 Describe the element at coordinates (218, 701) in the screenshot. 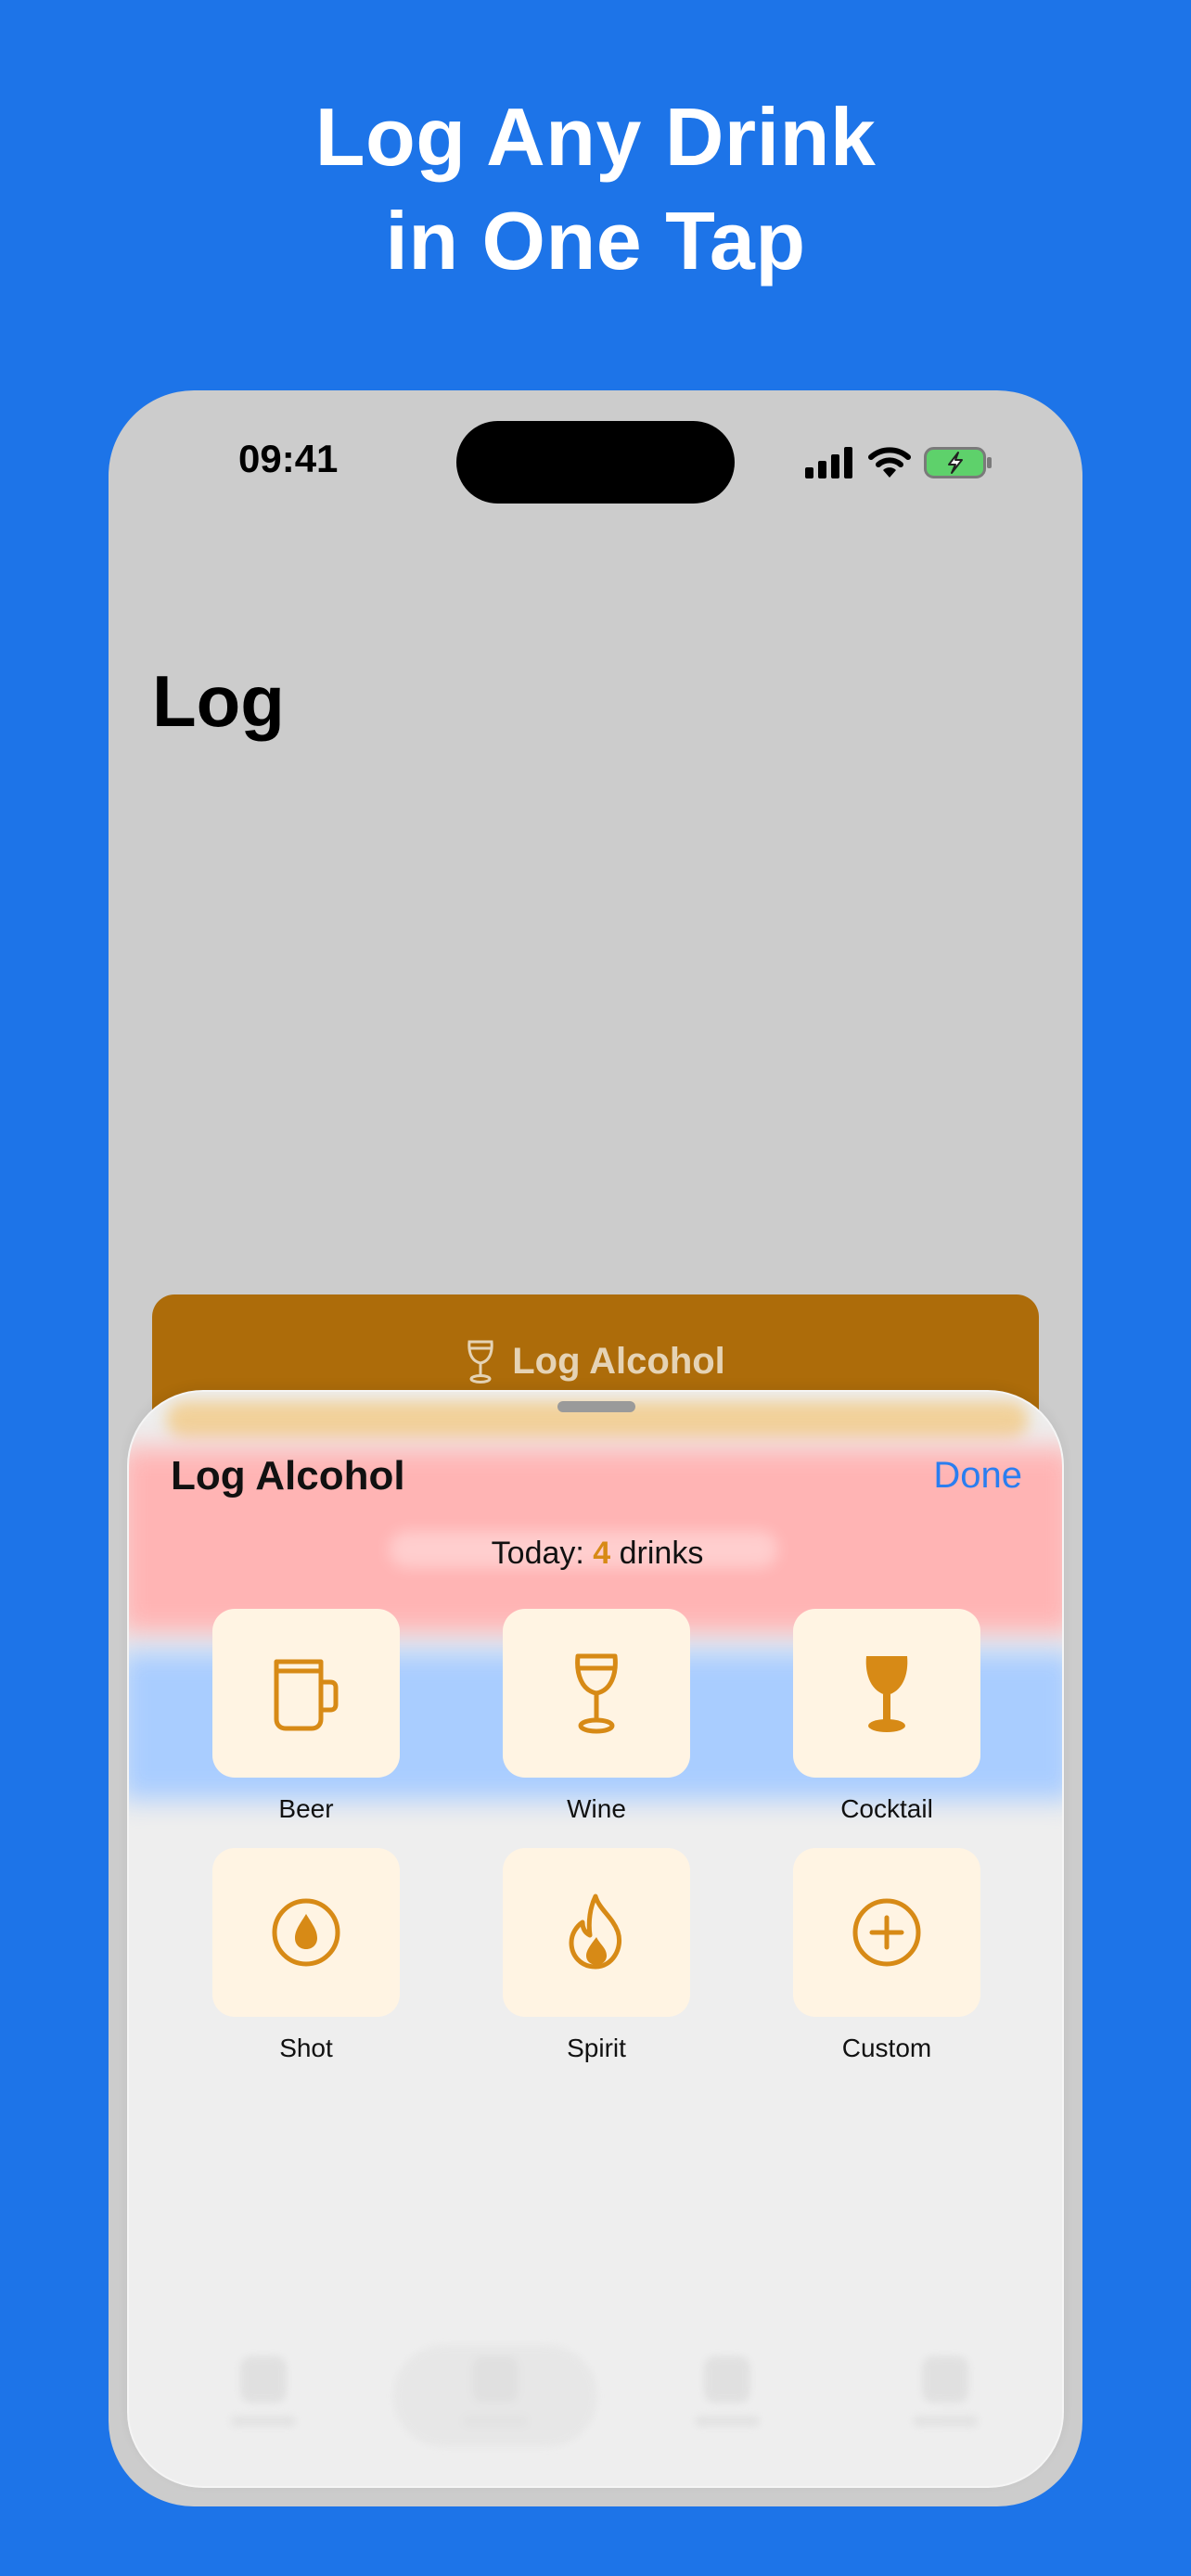

I see `page-title: Log` at that location.